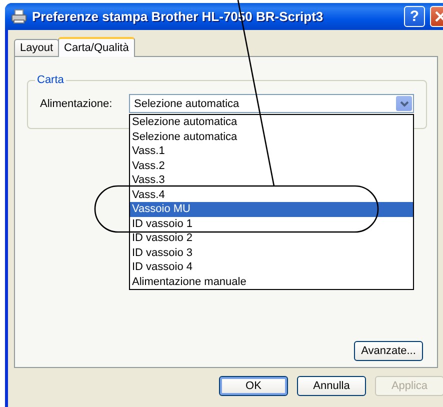  I want to click on group-title: Carta, so click(50, 80).